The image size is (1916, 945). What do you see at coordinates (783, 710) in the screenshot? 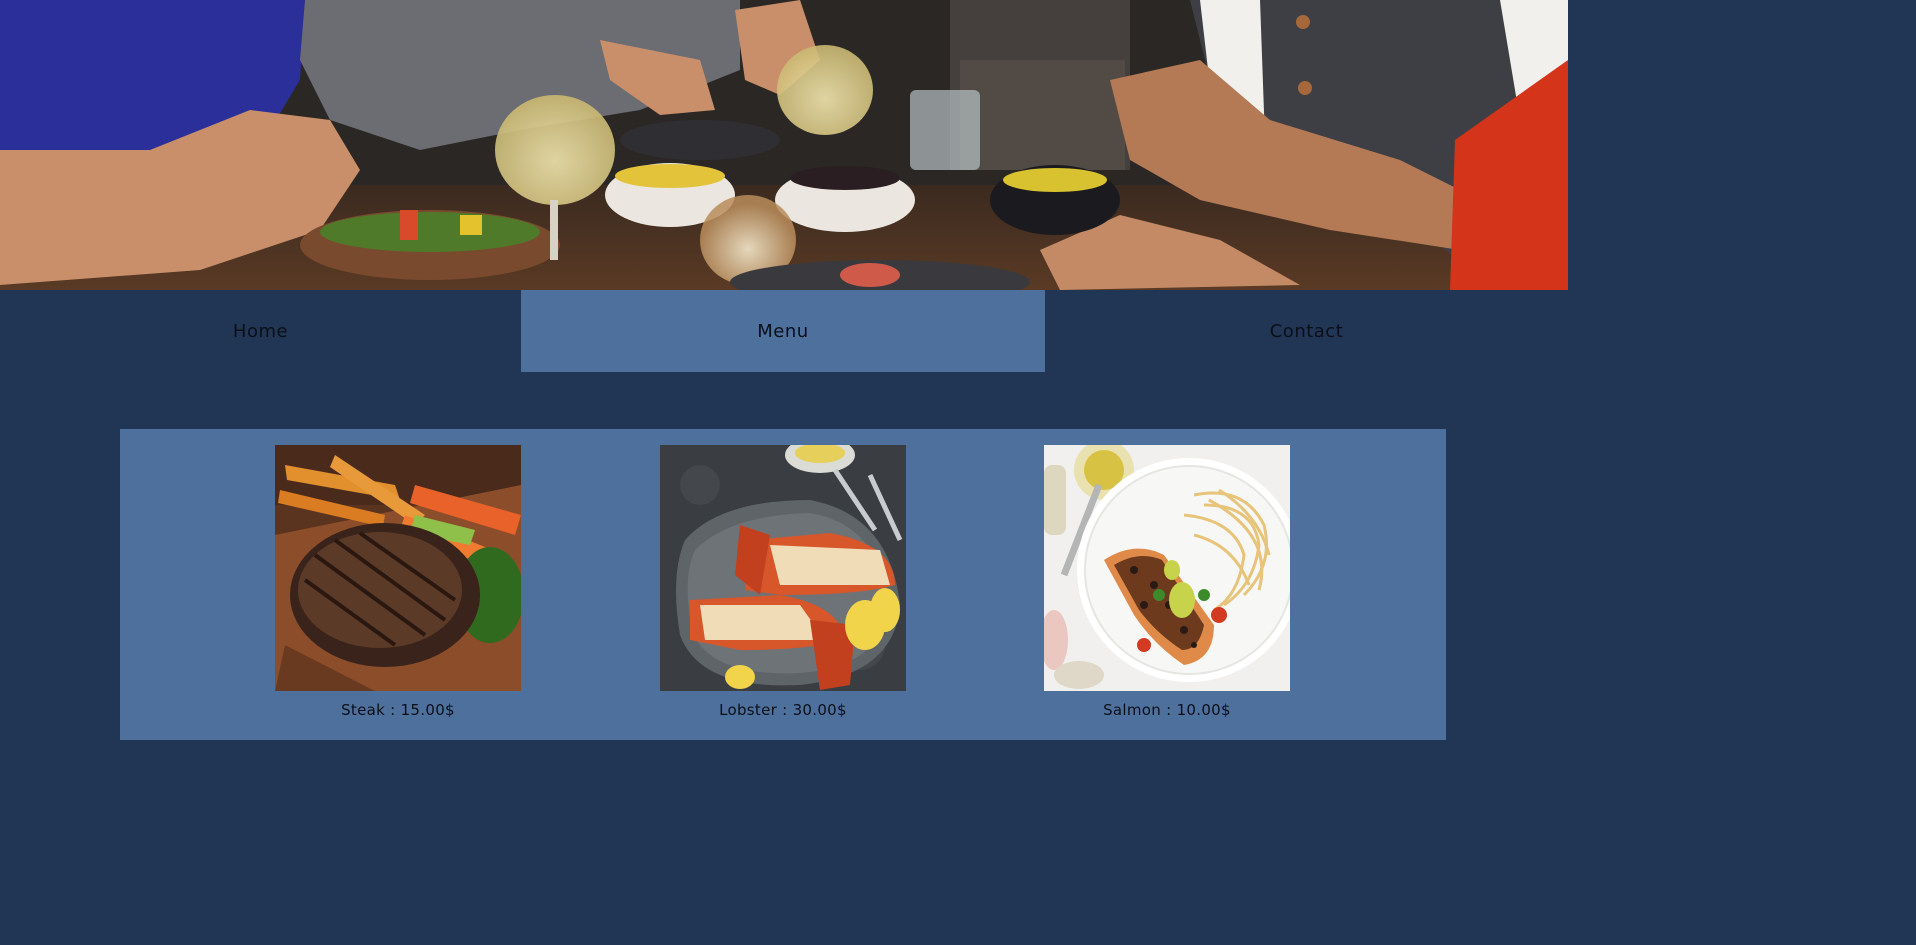
I see `dish-caption-lobster: Lobster : 30.00$` at bounding box center [783, 710].